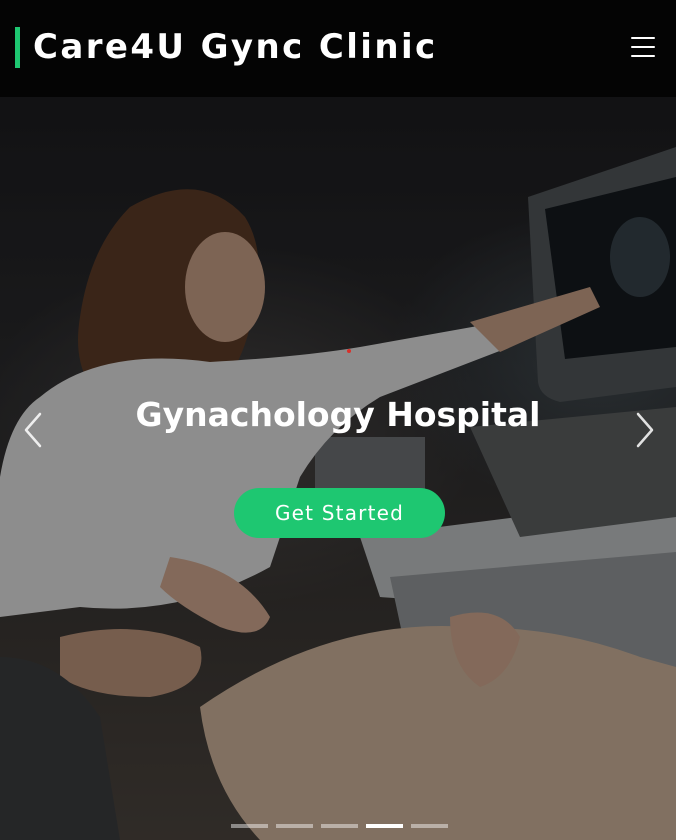  What do you see at coordinates (339, 513) in the screenshot?
I see `get-started-button: Get Started` at bounding box center [339, 513].